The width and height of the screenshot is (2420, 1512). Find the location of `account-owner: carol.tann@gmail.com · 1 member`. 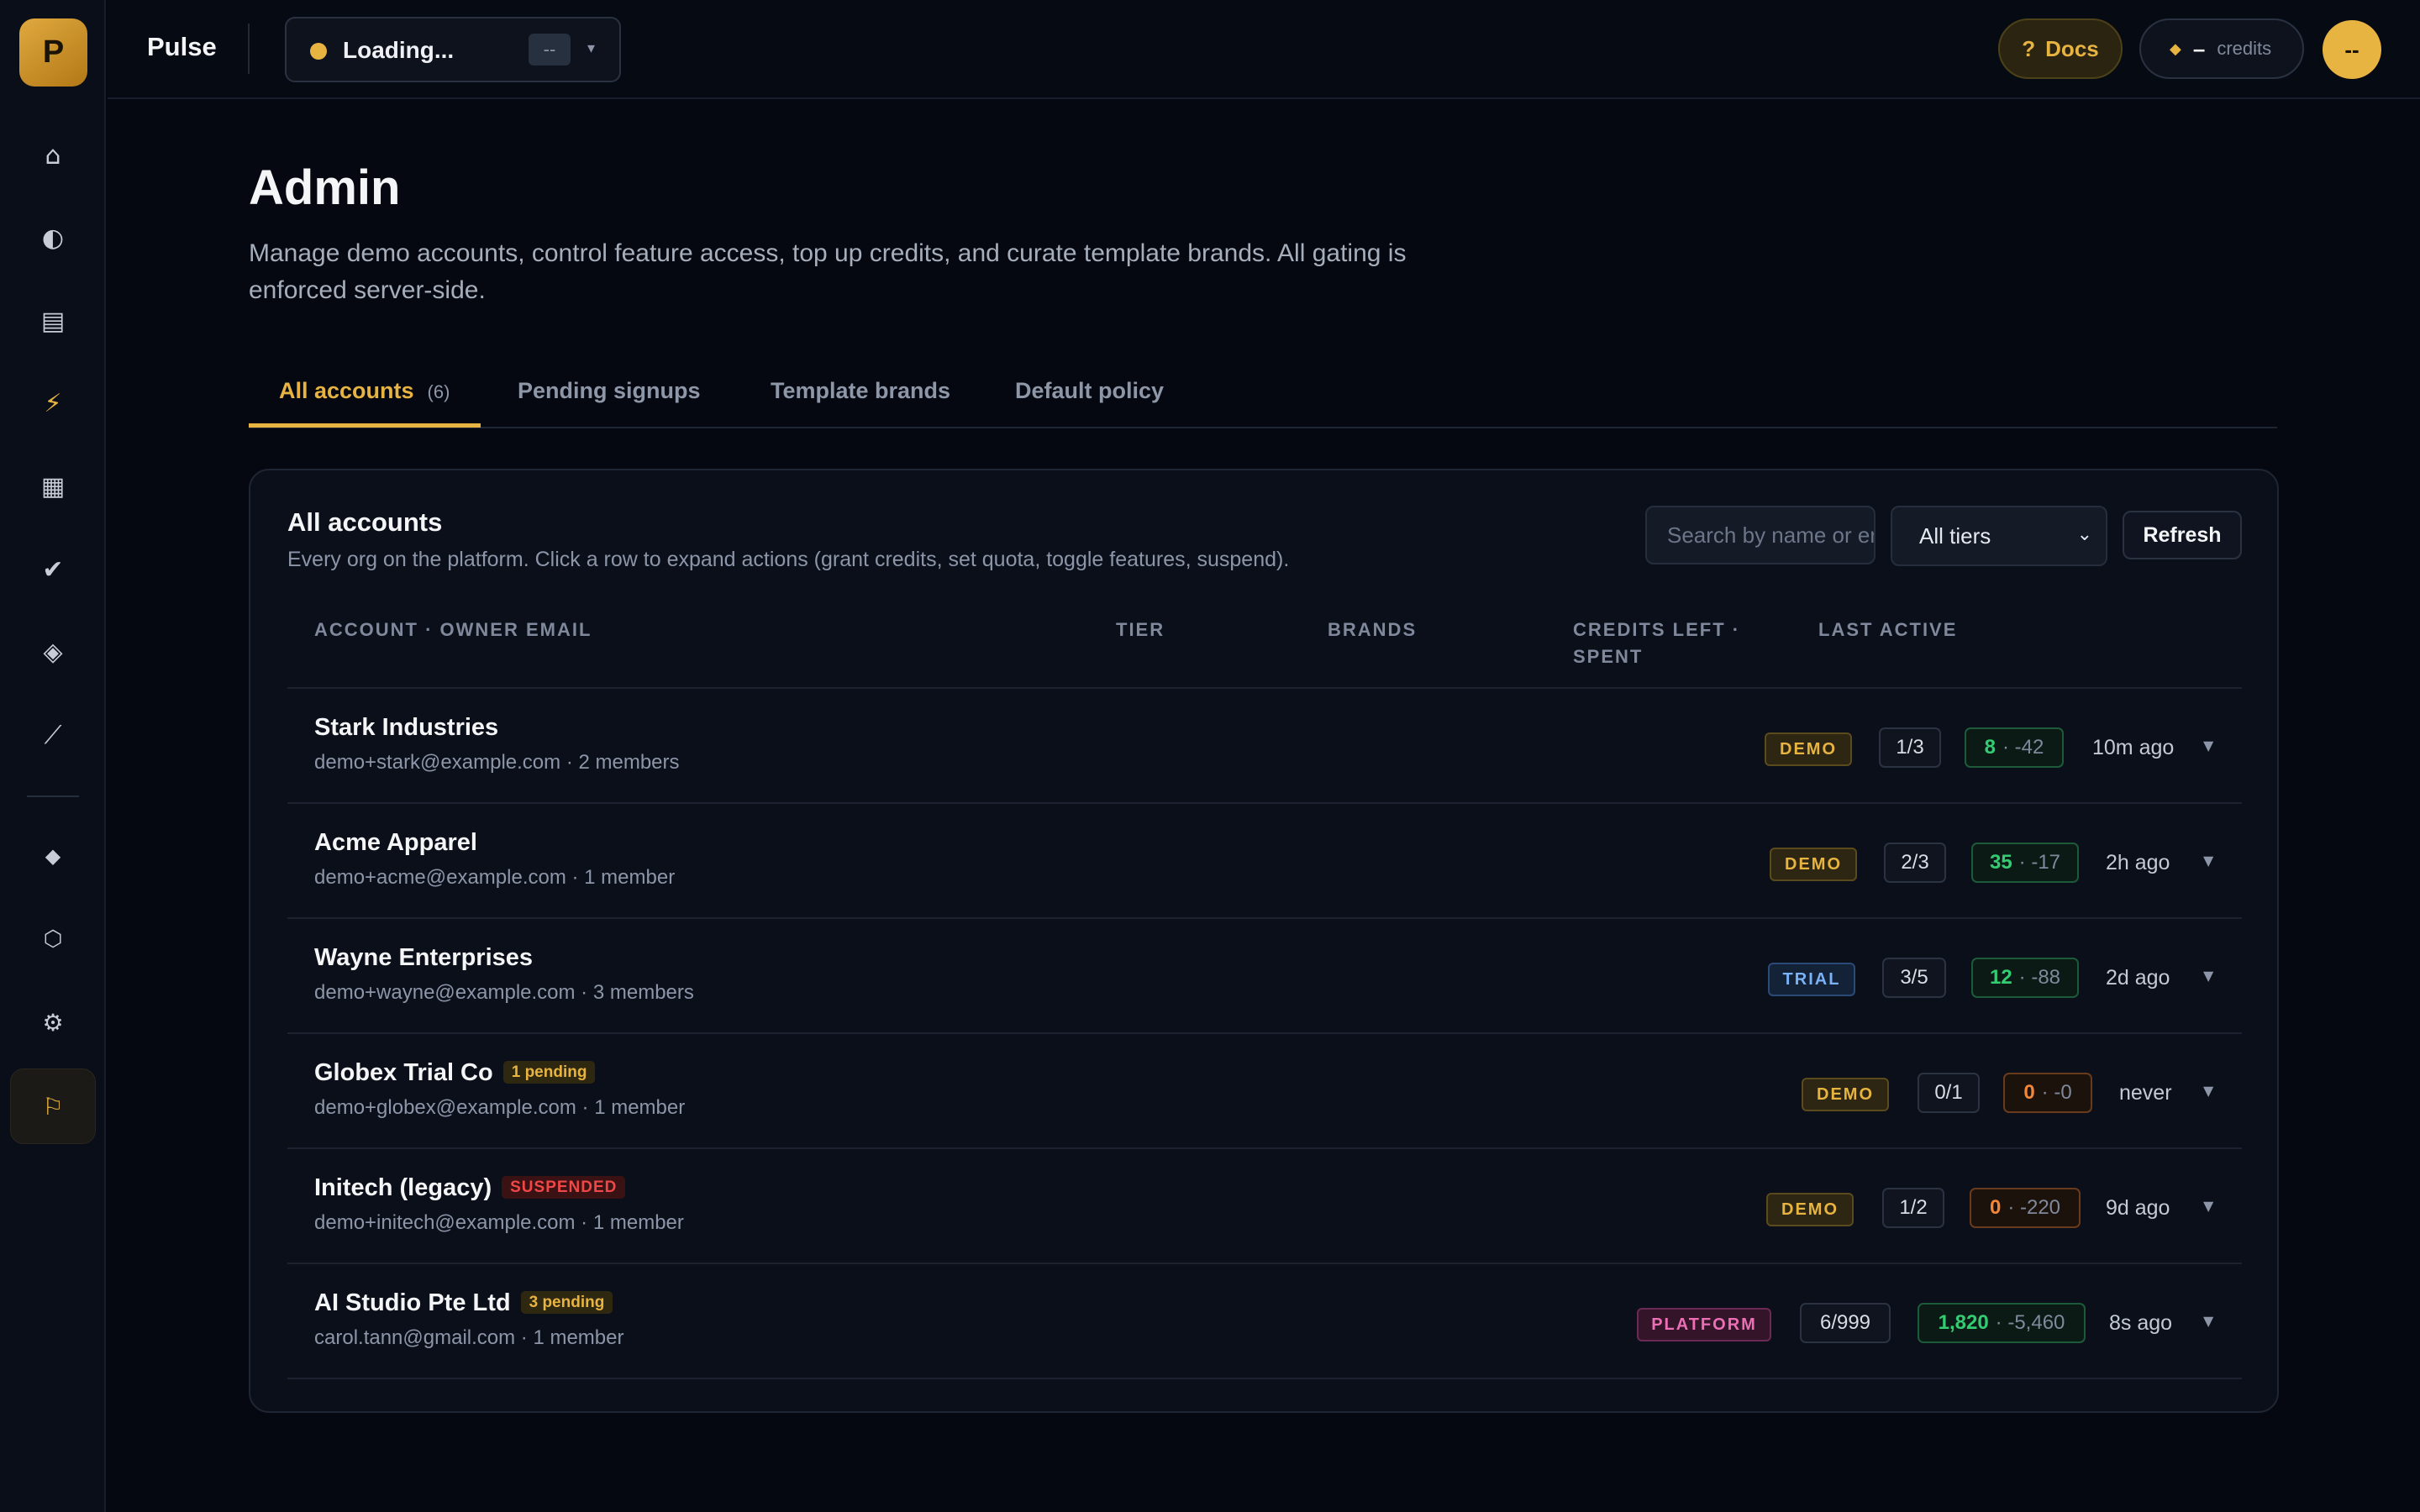

account-owner: carol.tann@gmail.com · 1 member is located at coordinates (469, 1337).